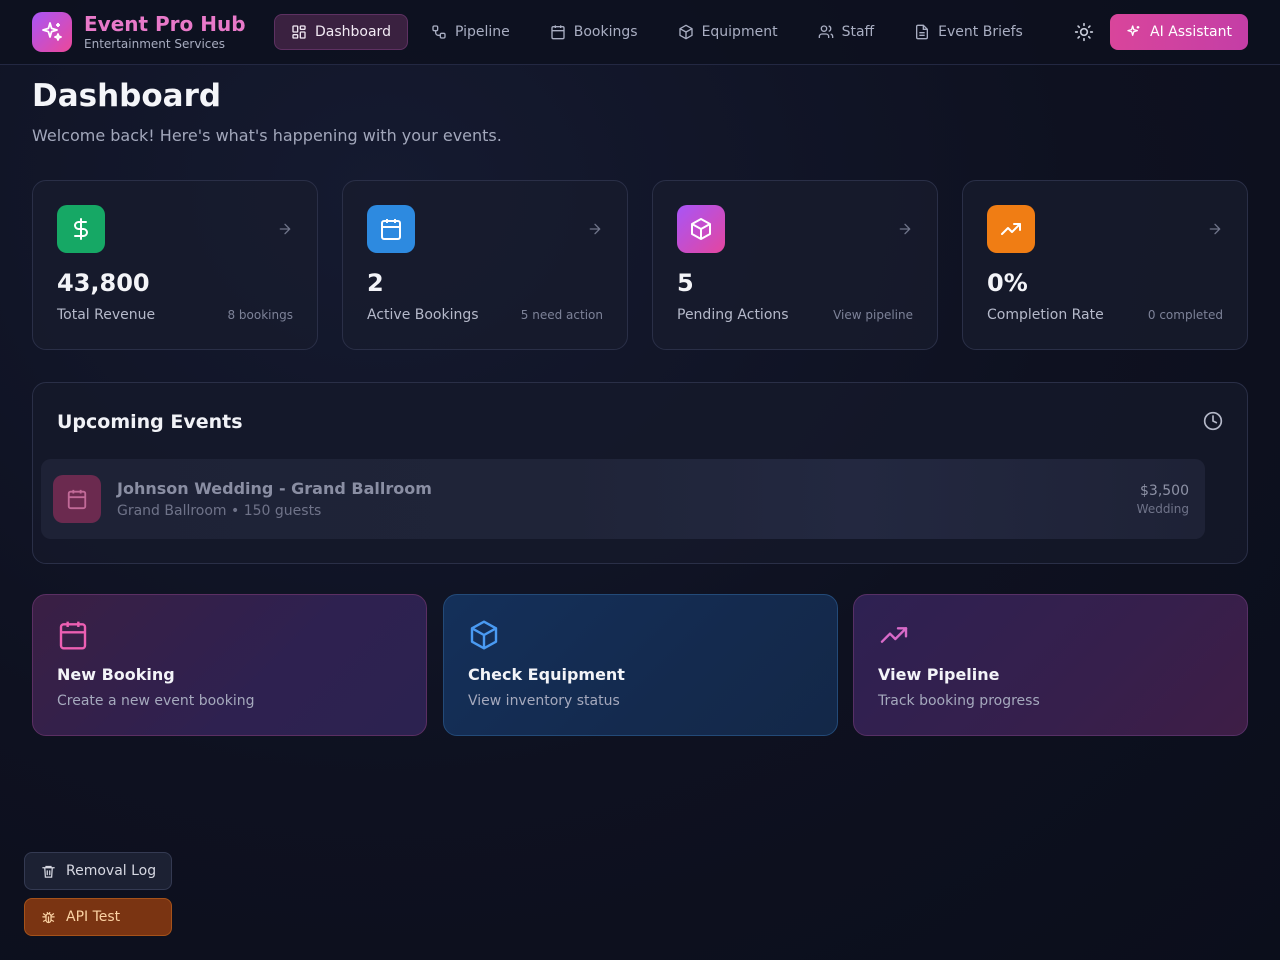 This screenshot has height=960, width=1280. I want to click on theme-toggle-button, so click(1084, 32).